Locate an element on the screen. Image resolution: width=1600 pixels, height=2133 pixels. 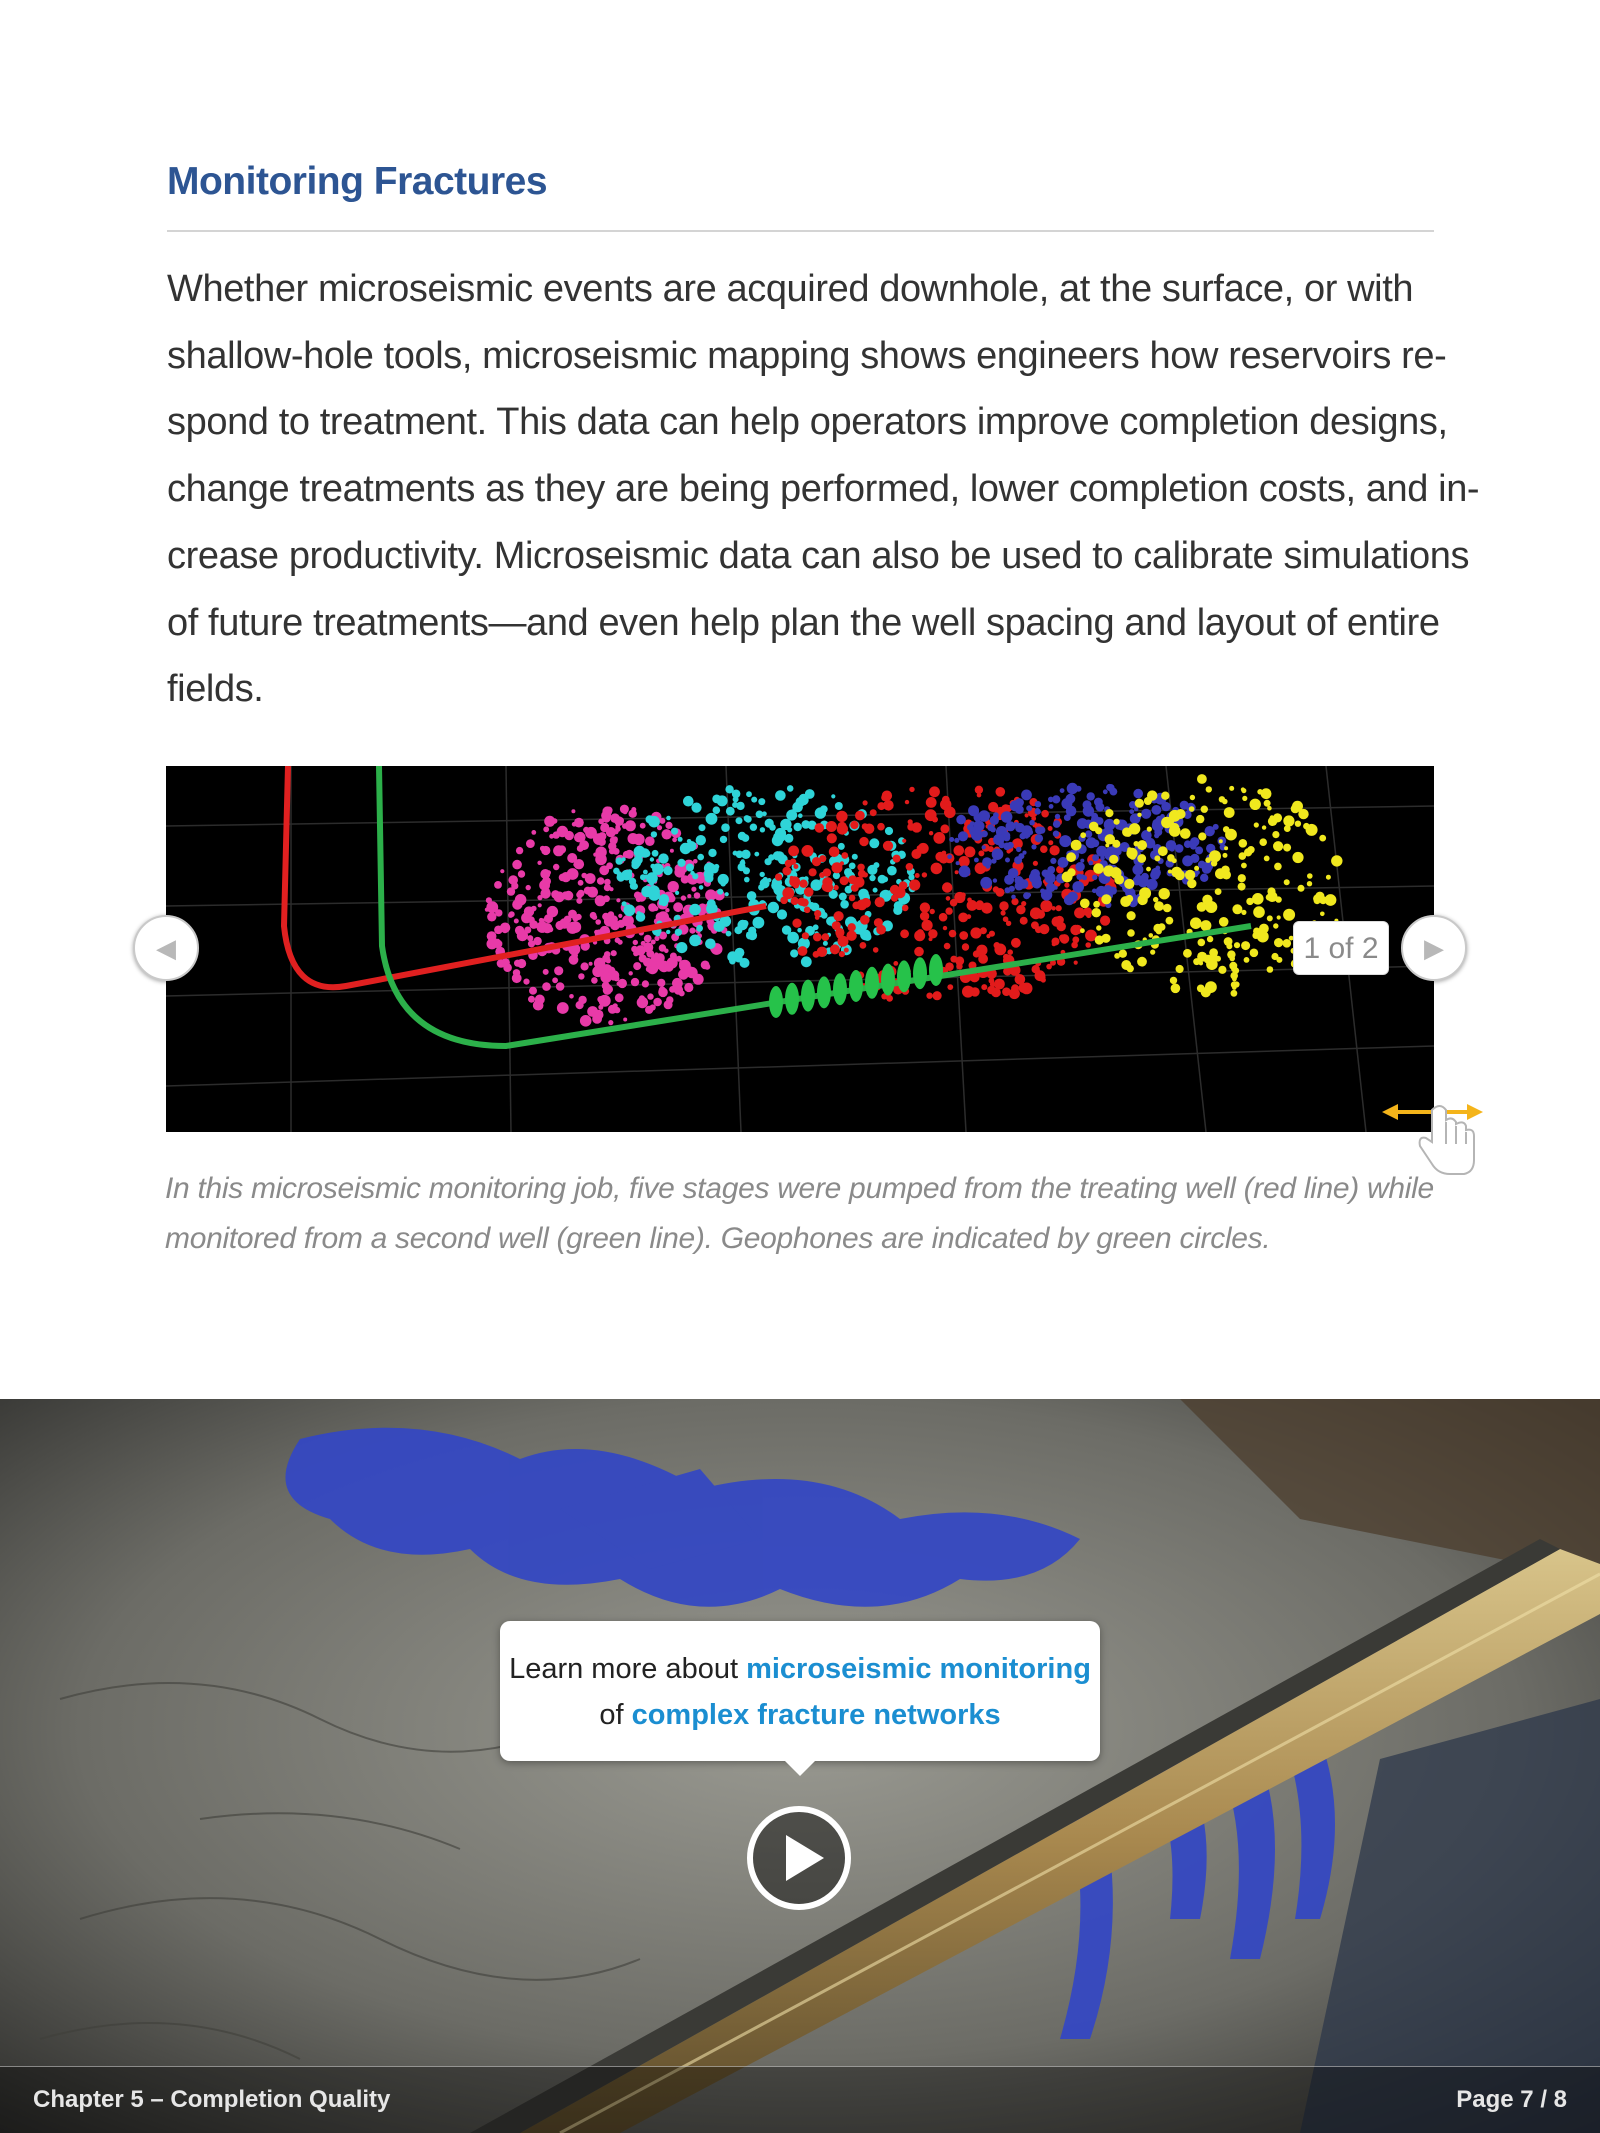
next-slide-button: ▶ is located at coordinates (1434, 948).